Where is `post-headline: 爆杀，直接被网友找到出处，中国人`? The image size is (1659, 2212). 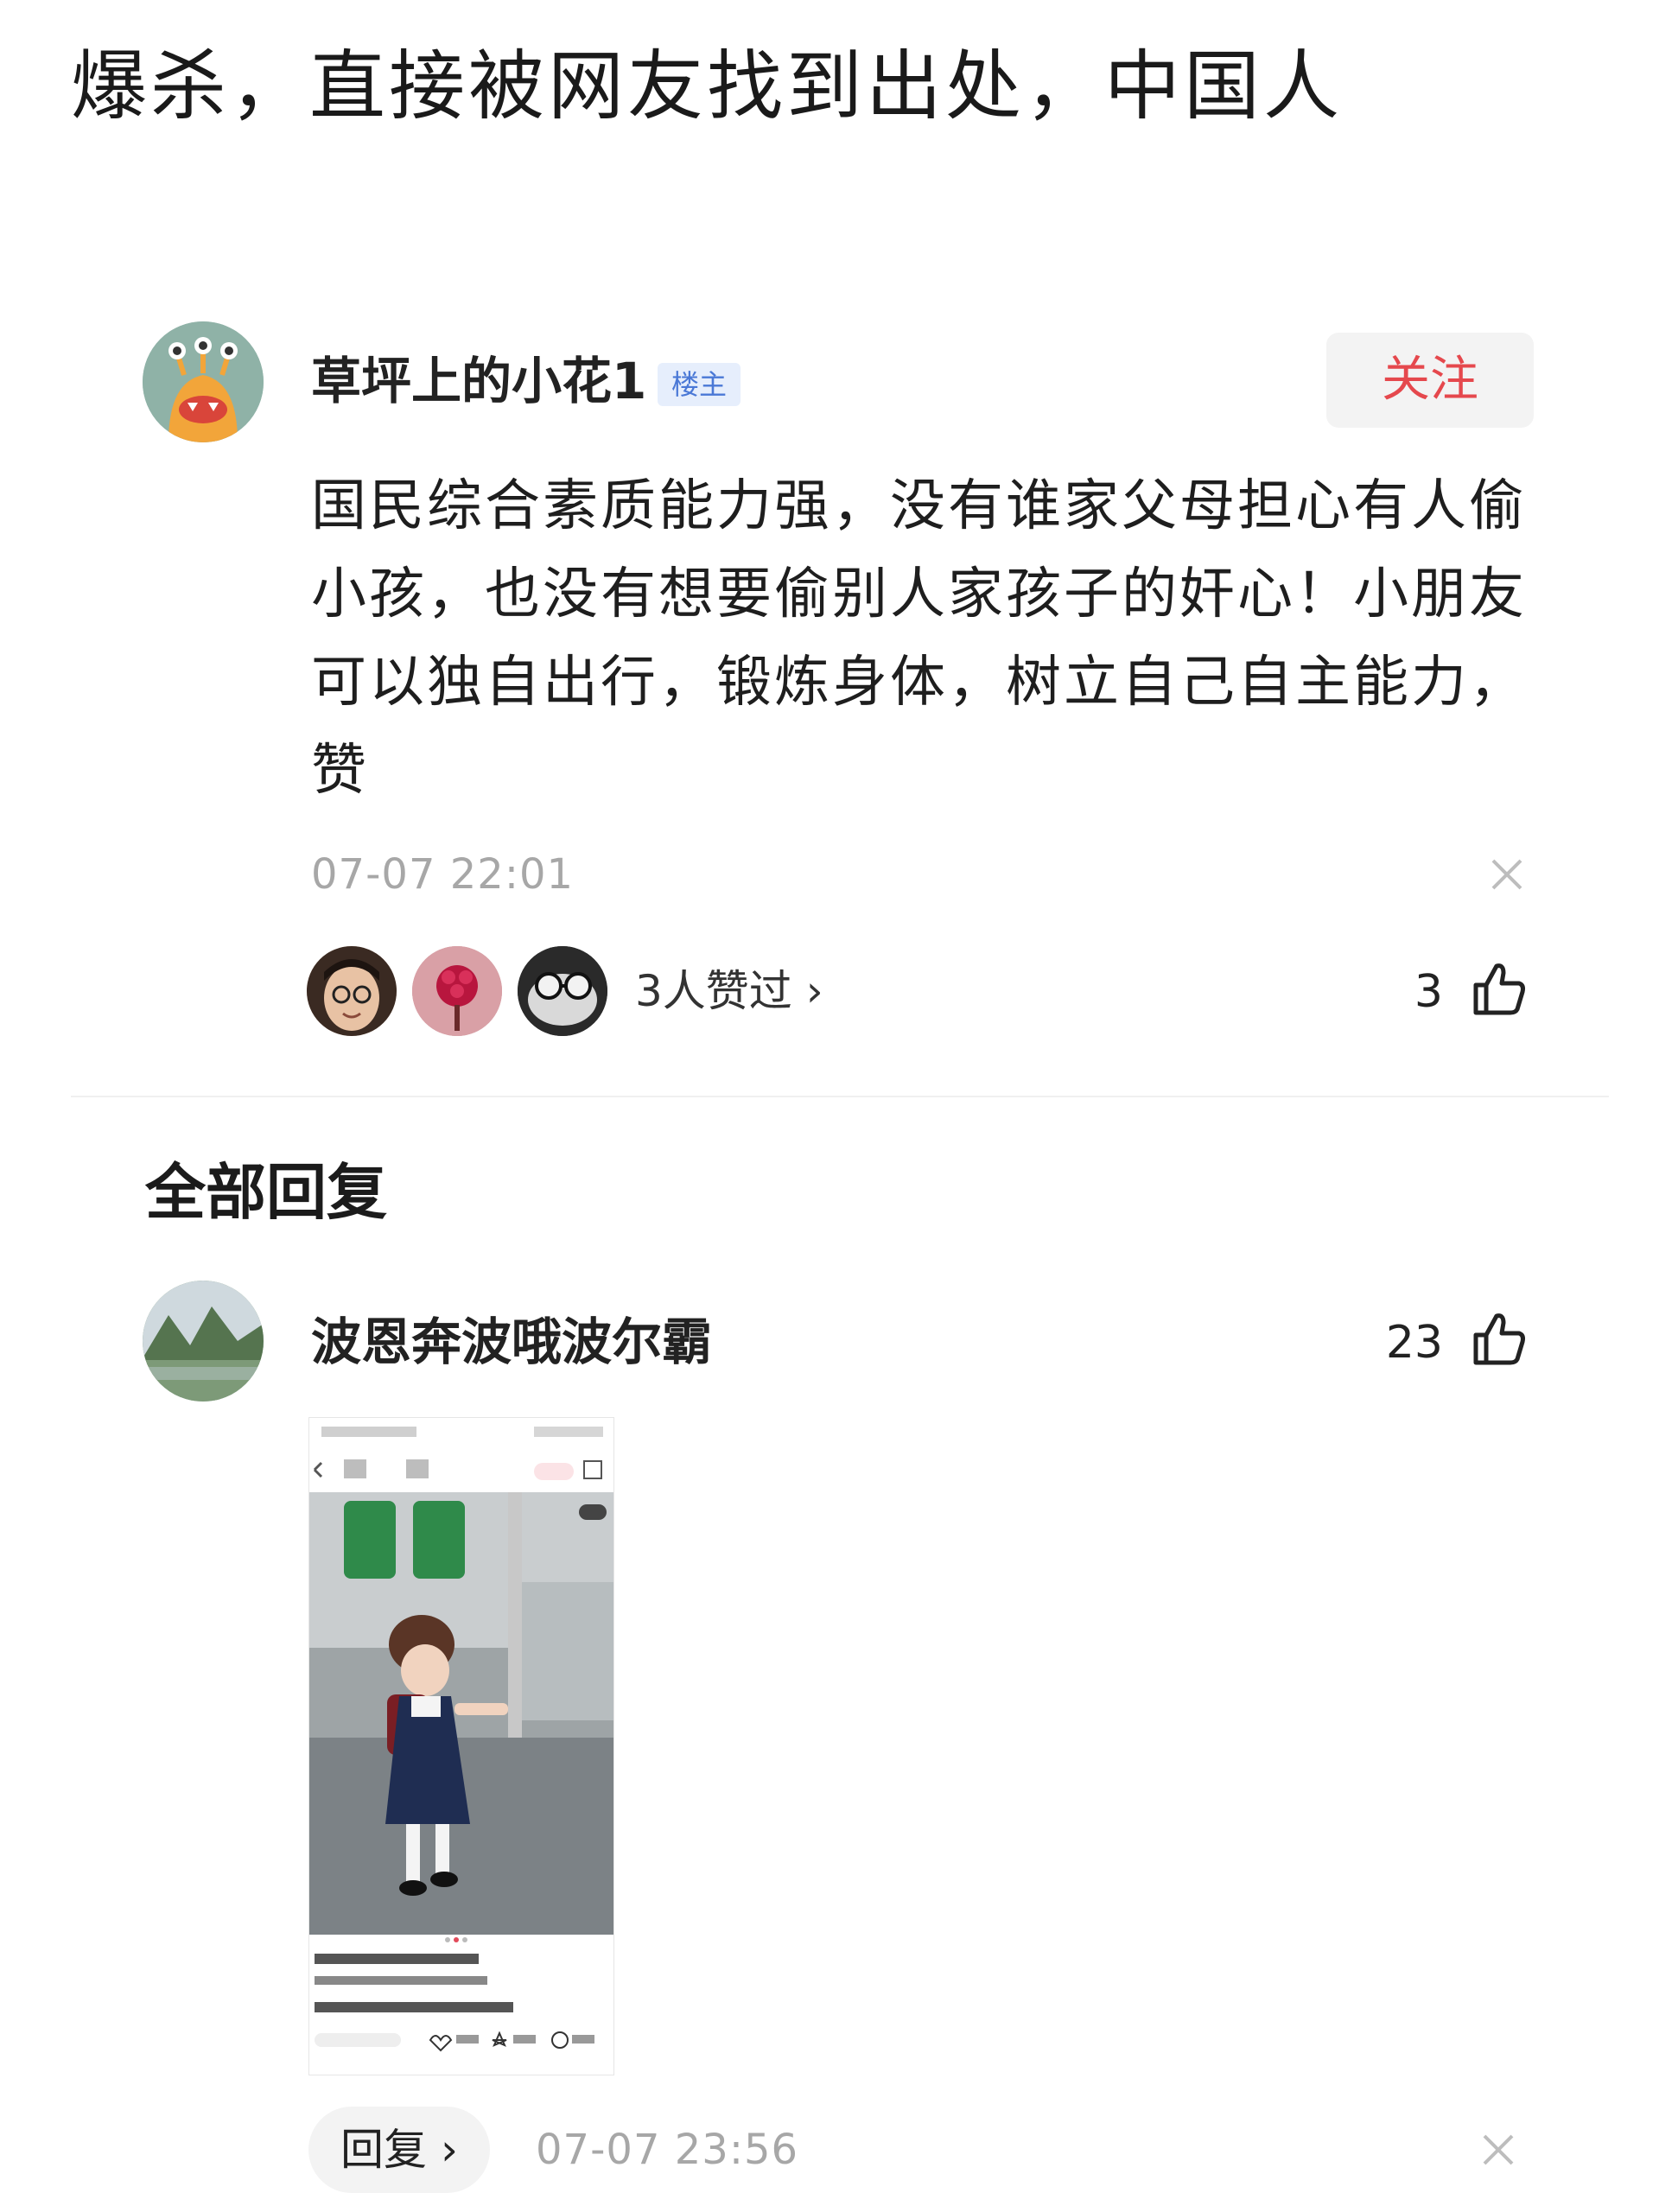
post-headline: 爆杀，直接被网友找到出处，中国人 is located at coordinates (707, 85).